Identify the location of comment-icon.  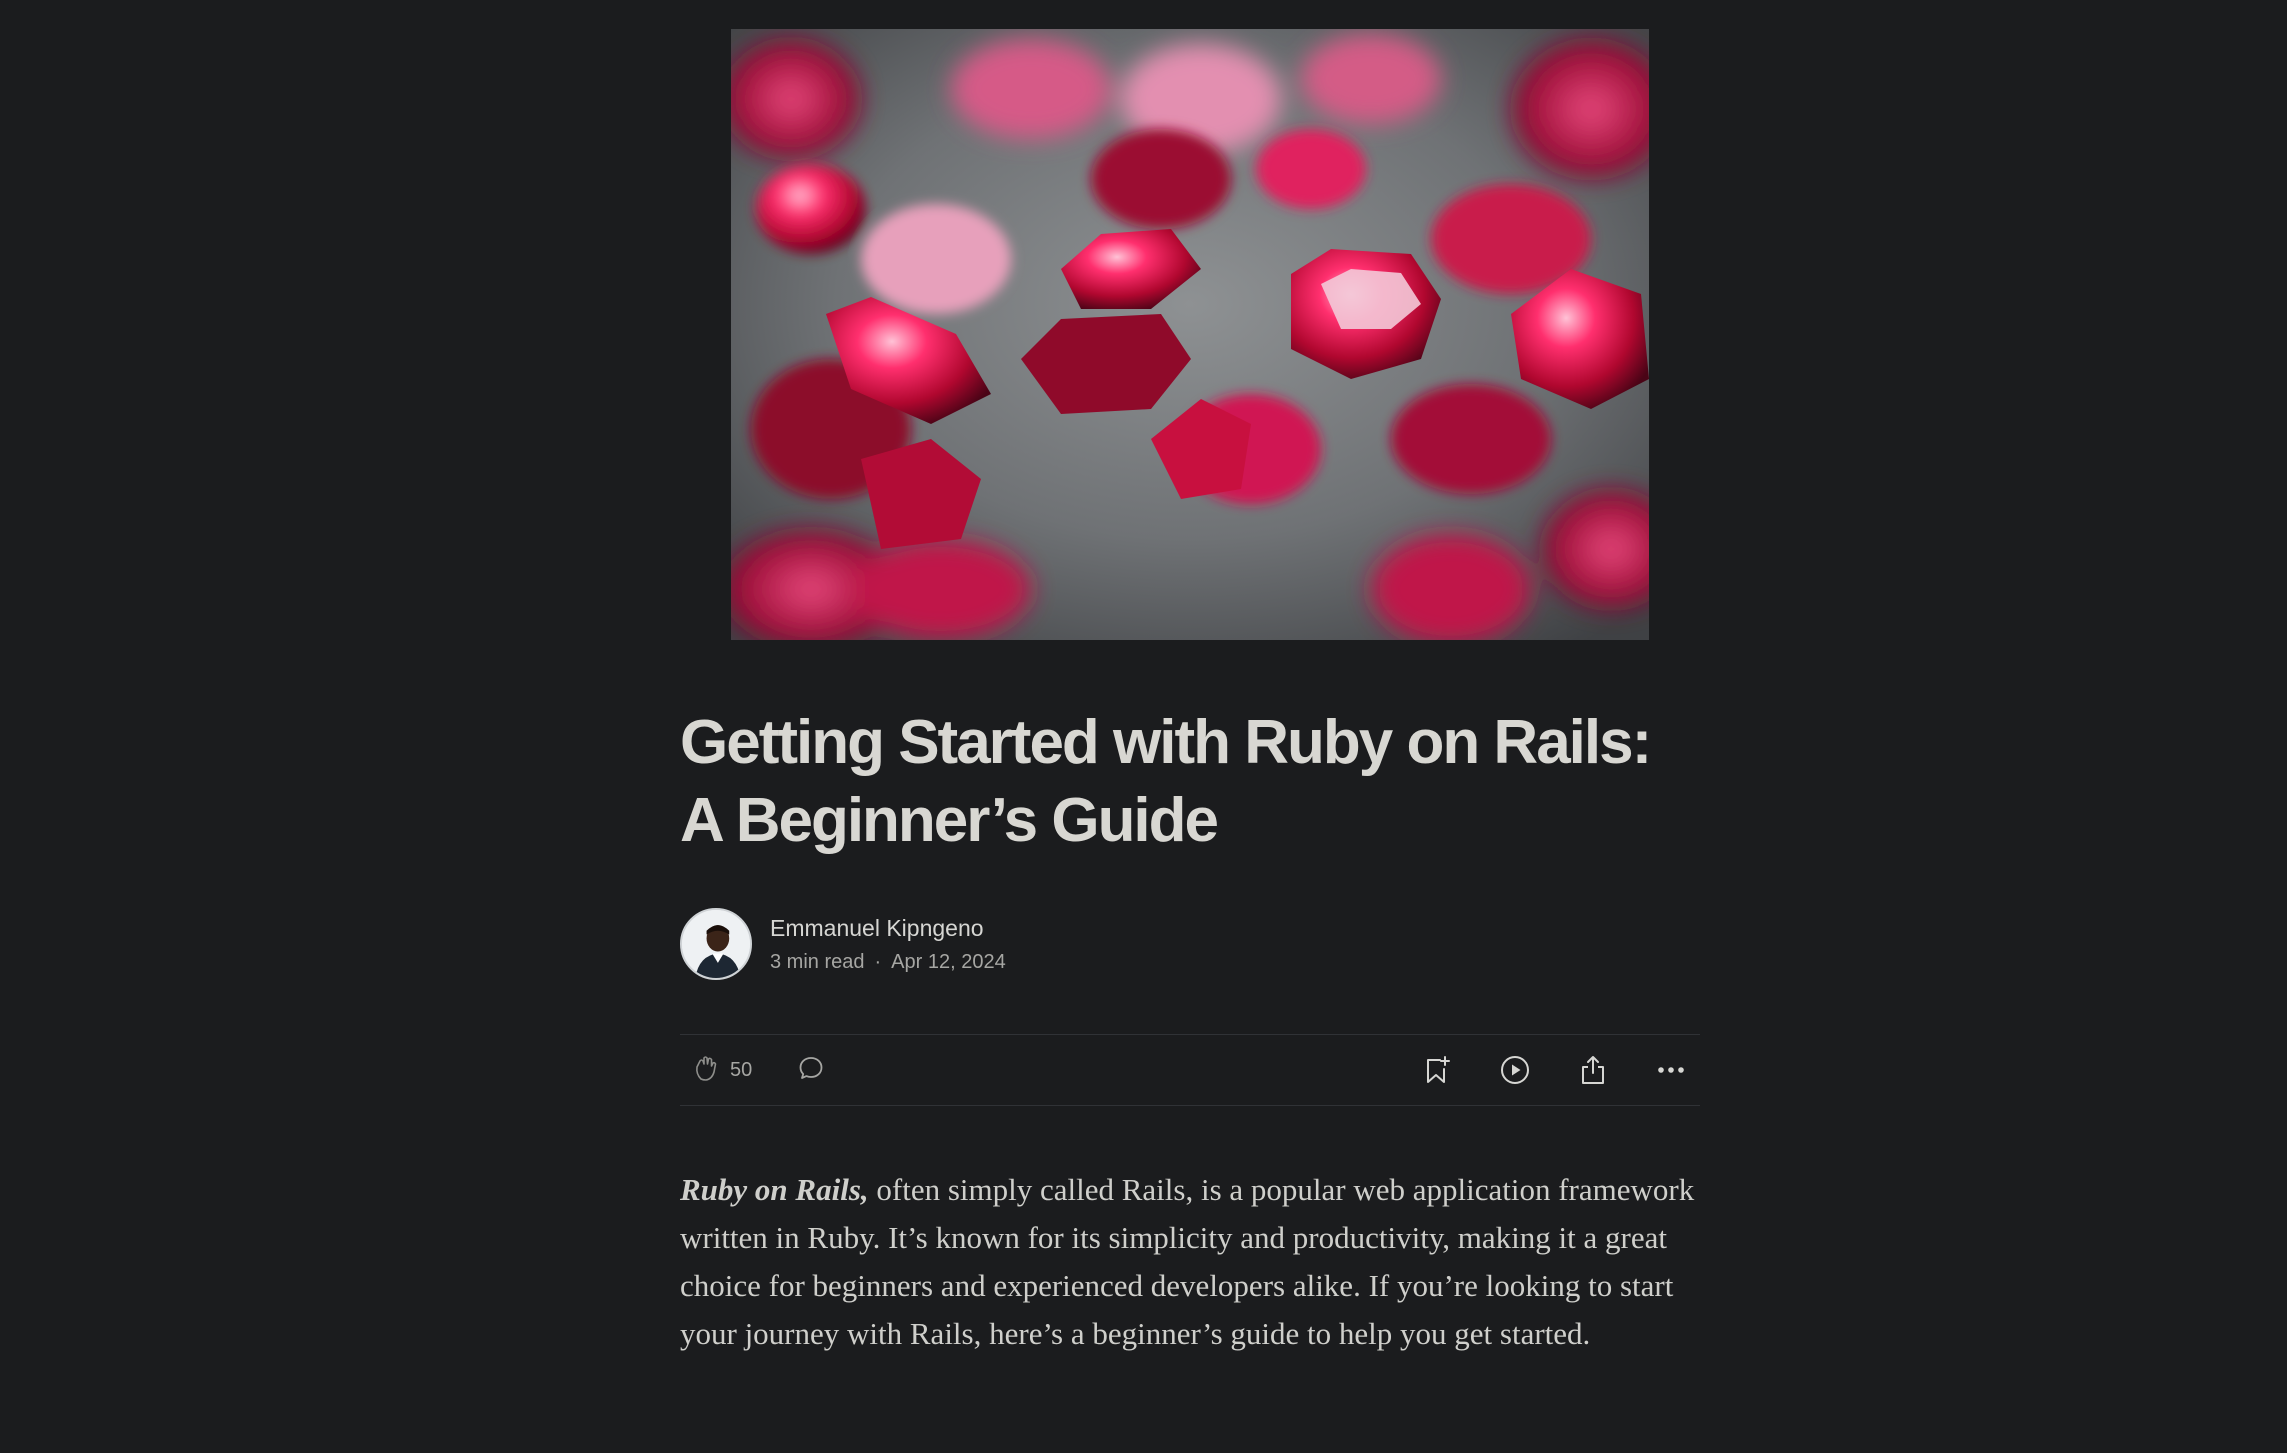
(811, 1070).